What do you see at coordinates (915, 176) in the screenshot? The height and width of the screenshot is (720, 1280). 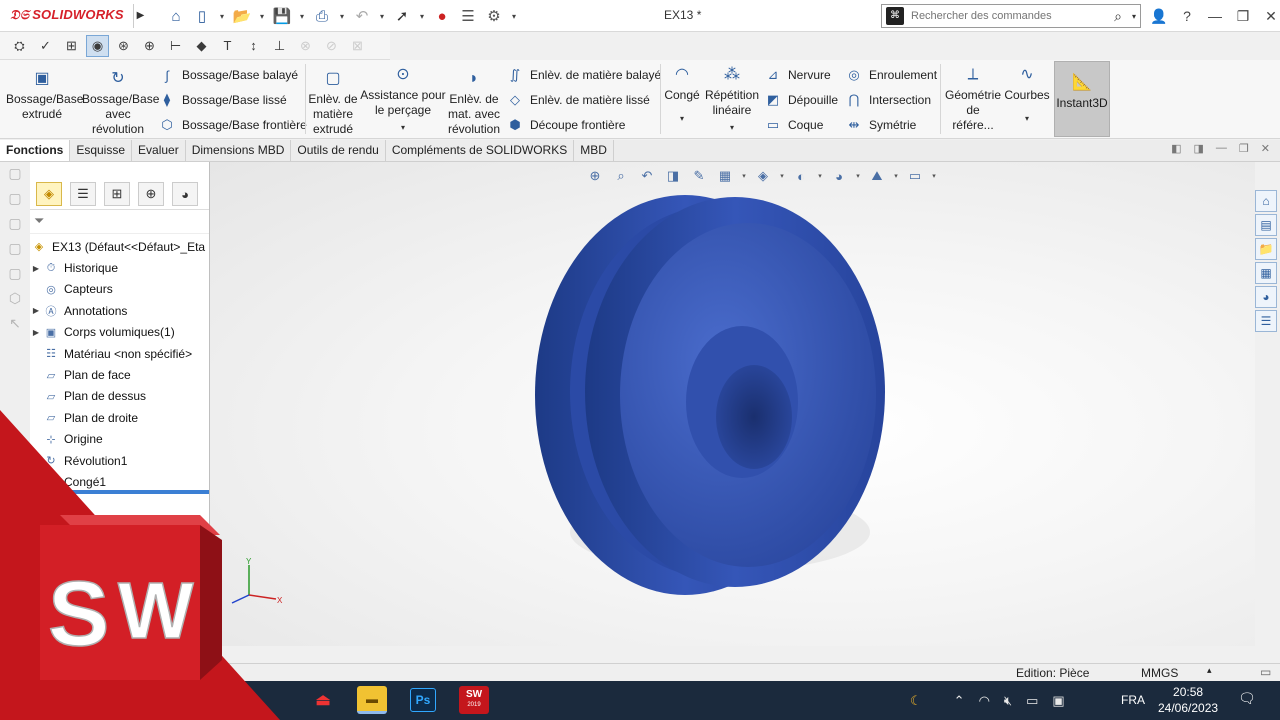 I see `view-settings-icon: ▭` at bounding box center [915, 176].